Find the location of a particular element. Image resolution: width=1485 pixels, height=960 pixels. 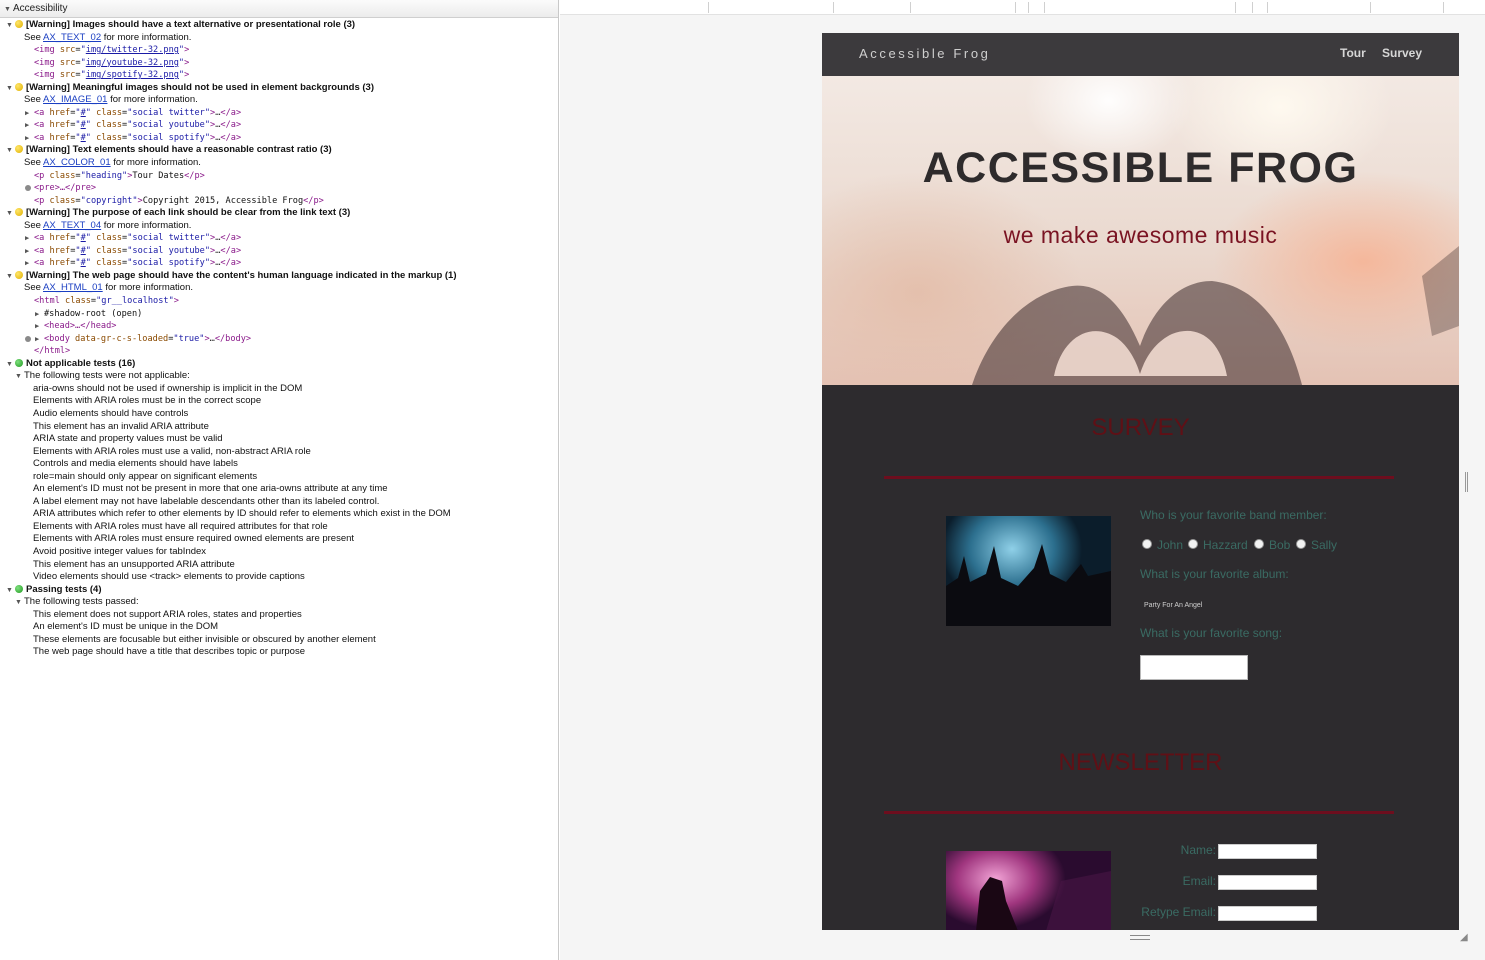

element-node: <p class="heading">Tour Dates</p> is located at coordinates (279, 176).